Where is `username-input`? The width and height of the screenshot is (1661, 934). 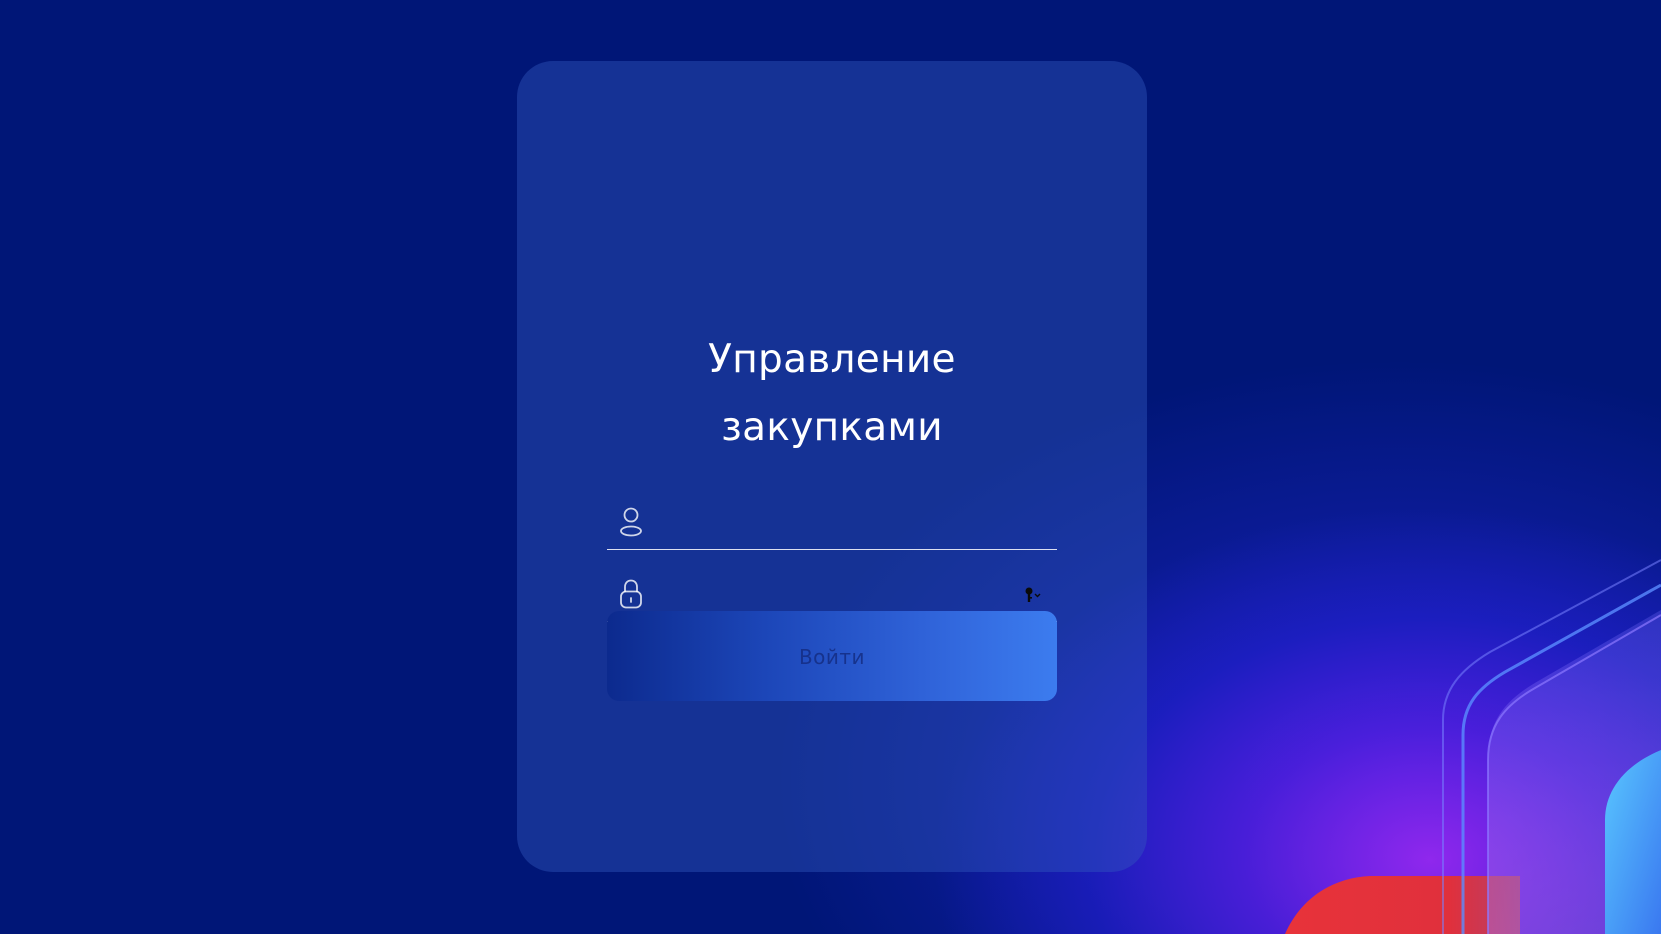 username-input is located at coordinates (848, 524).